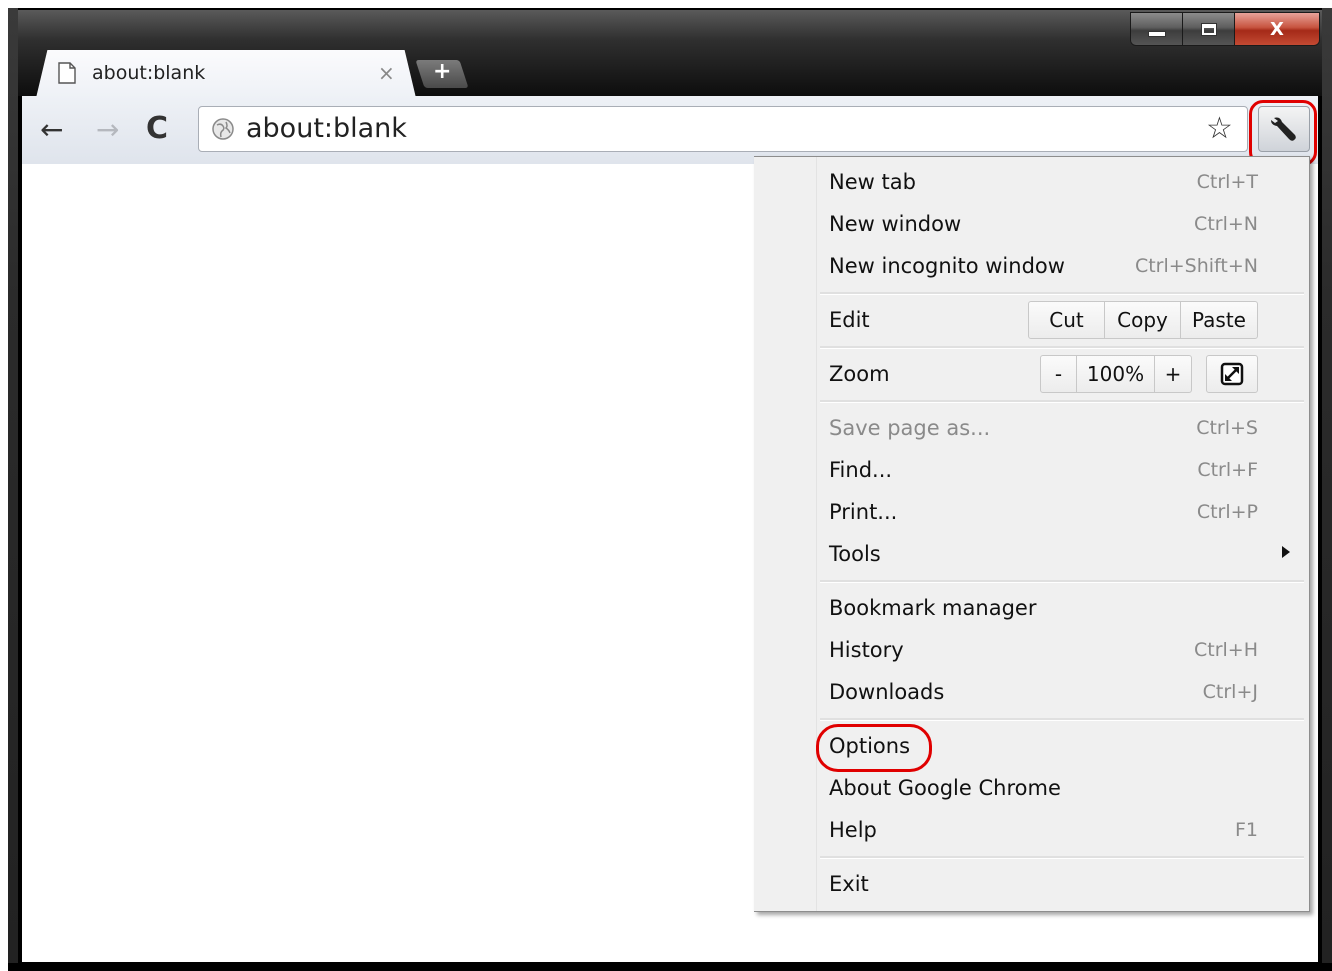  I want to click on shortcut-downloads: Ctrl+J, so click(1230, 692).